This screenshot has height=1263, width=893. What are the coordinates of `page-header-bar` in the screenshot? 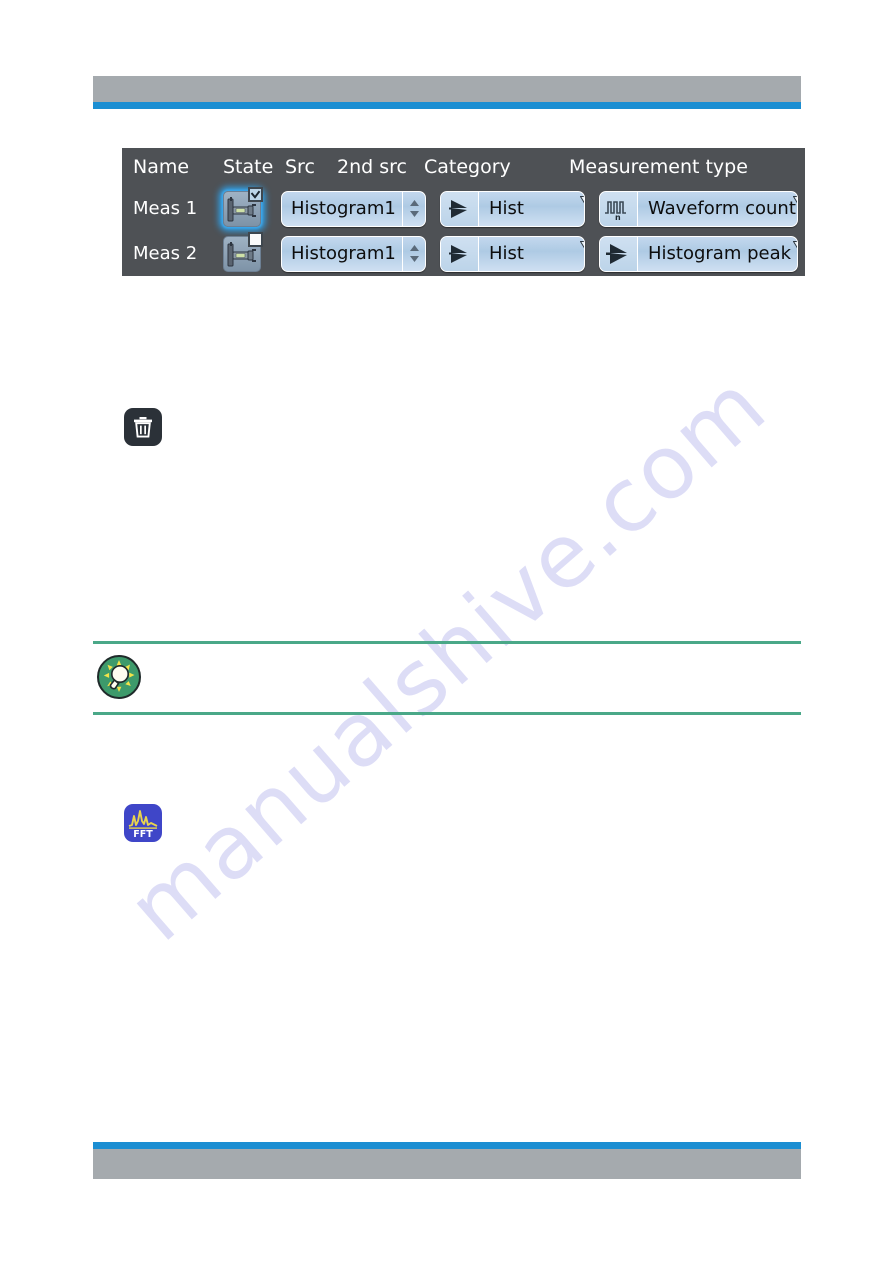 It's located at (447, 89).